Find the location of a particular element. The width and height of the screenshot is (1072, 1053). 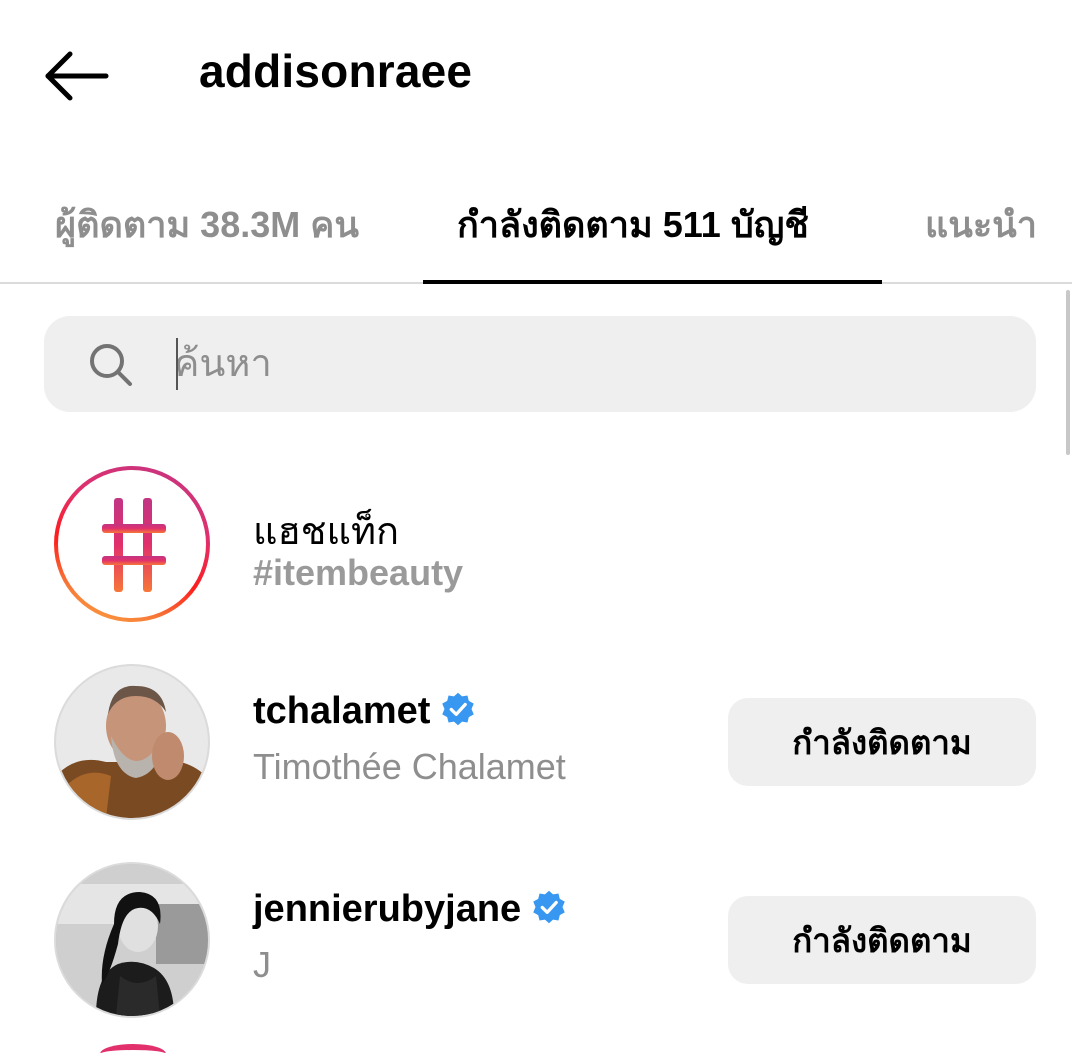

account-full-name: Timothée Chalamet is located at coordinates (409, 766).